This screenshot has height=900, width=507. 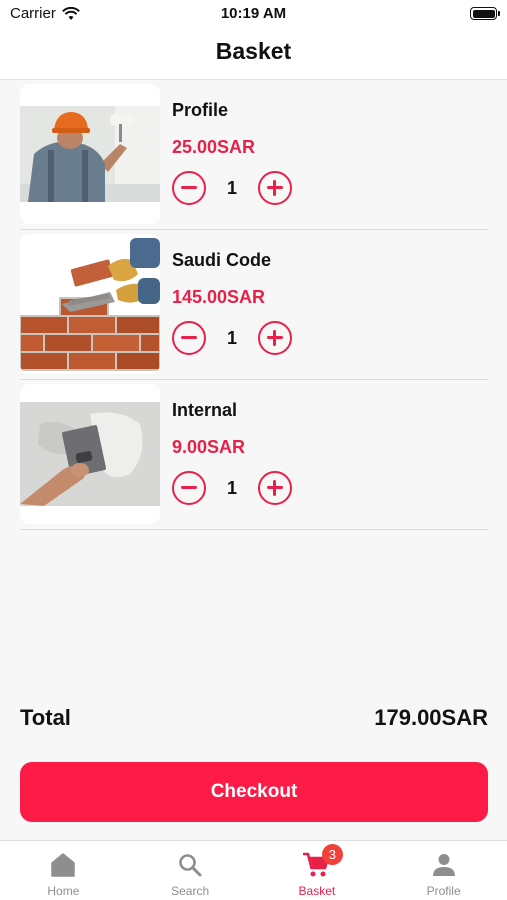 What do you see at coordinates (254, 720) in the screenshot?
I see `total-row: Total 179.00SAR` at bounding box center [254, 720].